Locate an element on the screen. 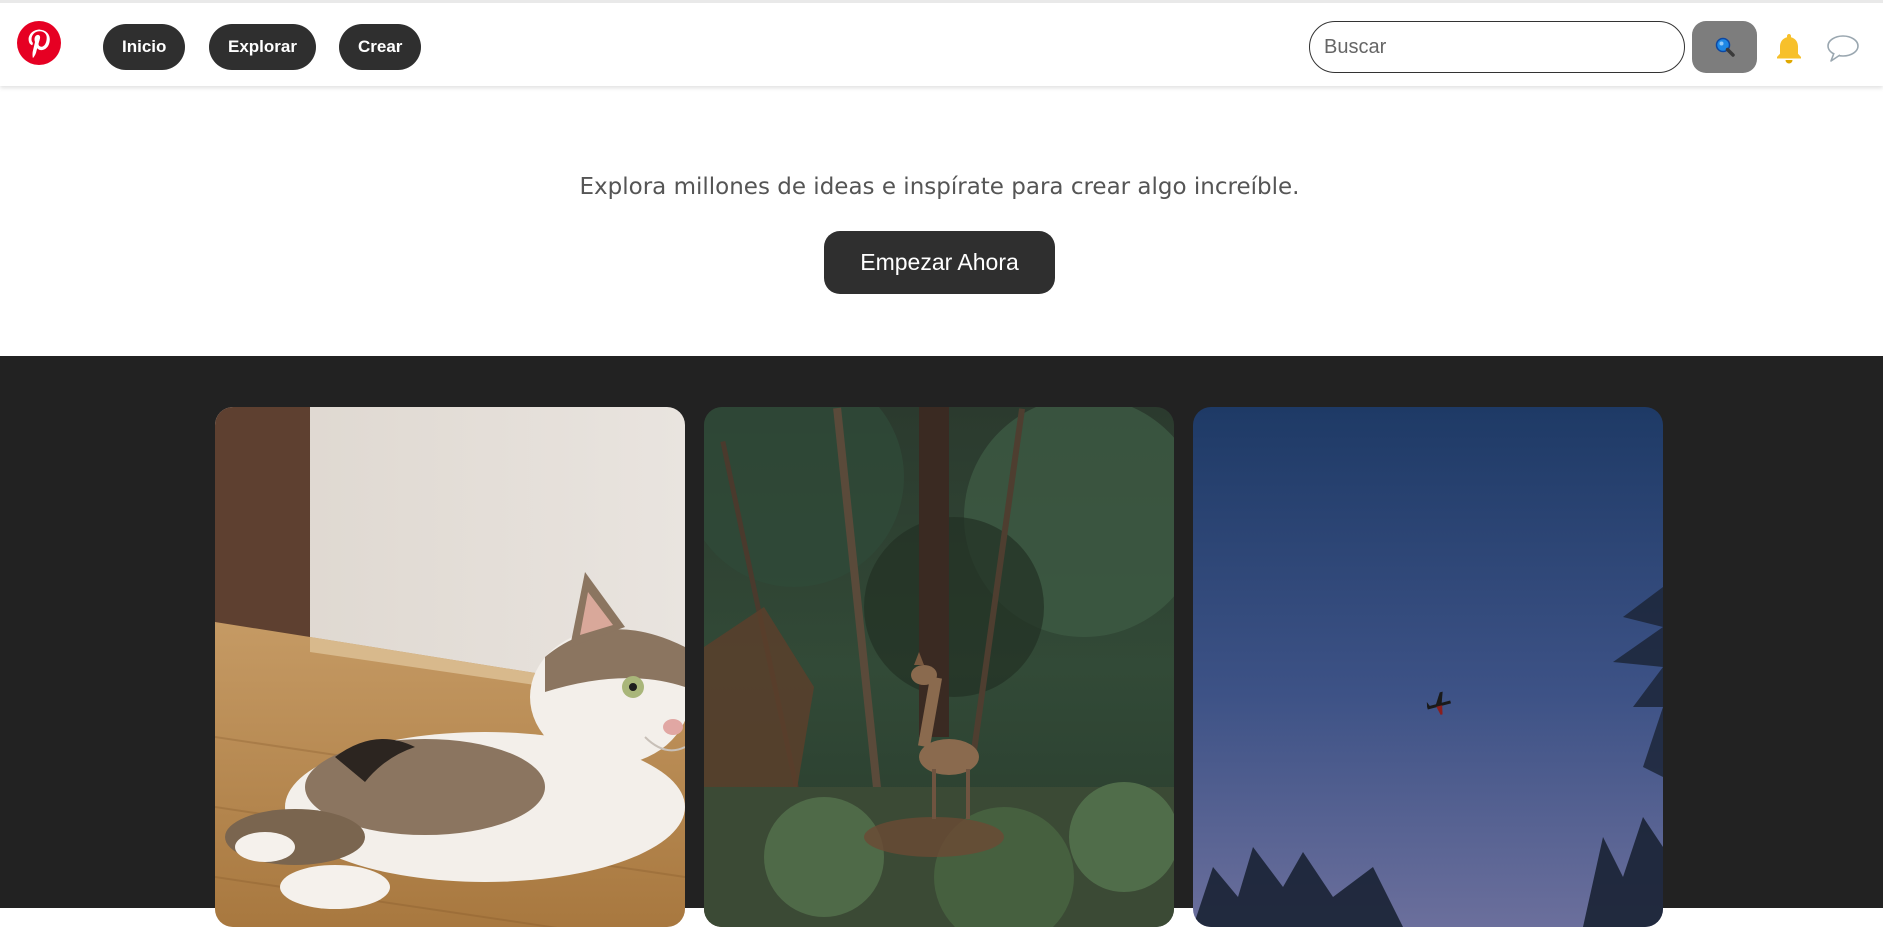 Image resolution: width=1883 pixels, height=927 pixels. pin-card-cat is located at coordinates (450, 667).